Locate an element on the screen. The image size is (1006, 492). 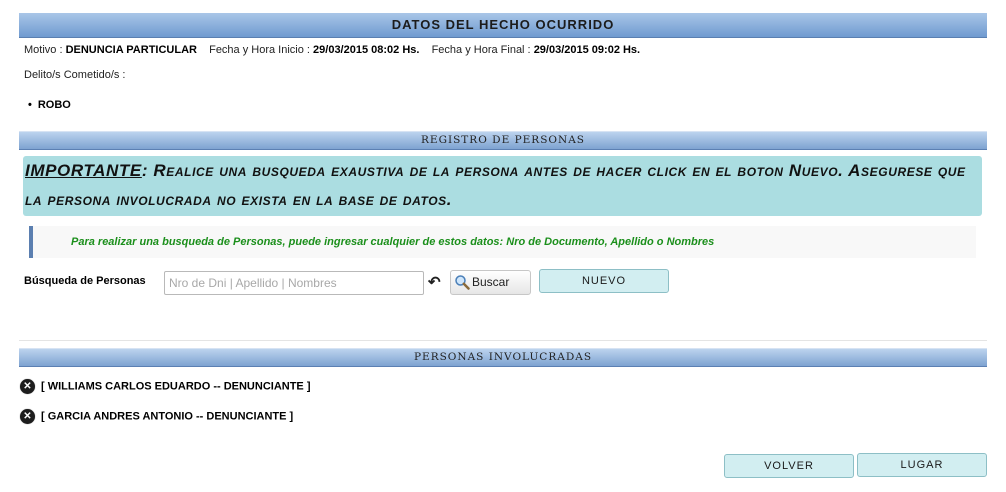
delitos-label: Delito/s Cometido/s : is located at coordinates (75, 75).